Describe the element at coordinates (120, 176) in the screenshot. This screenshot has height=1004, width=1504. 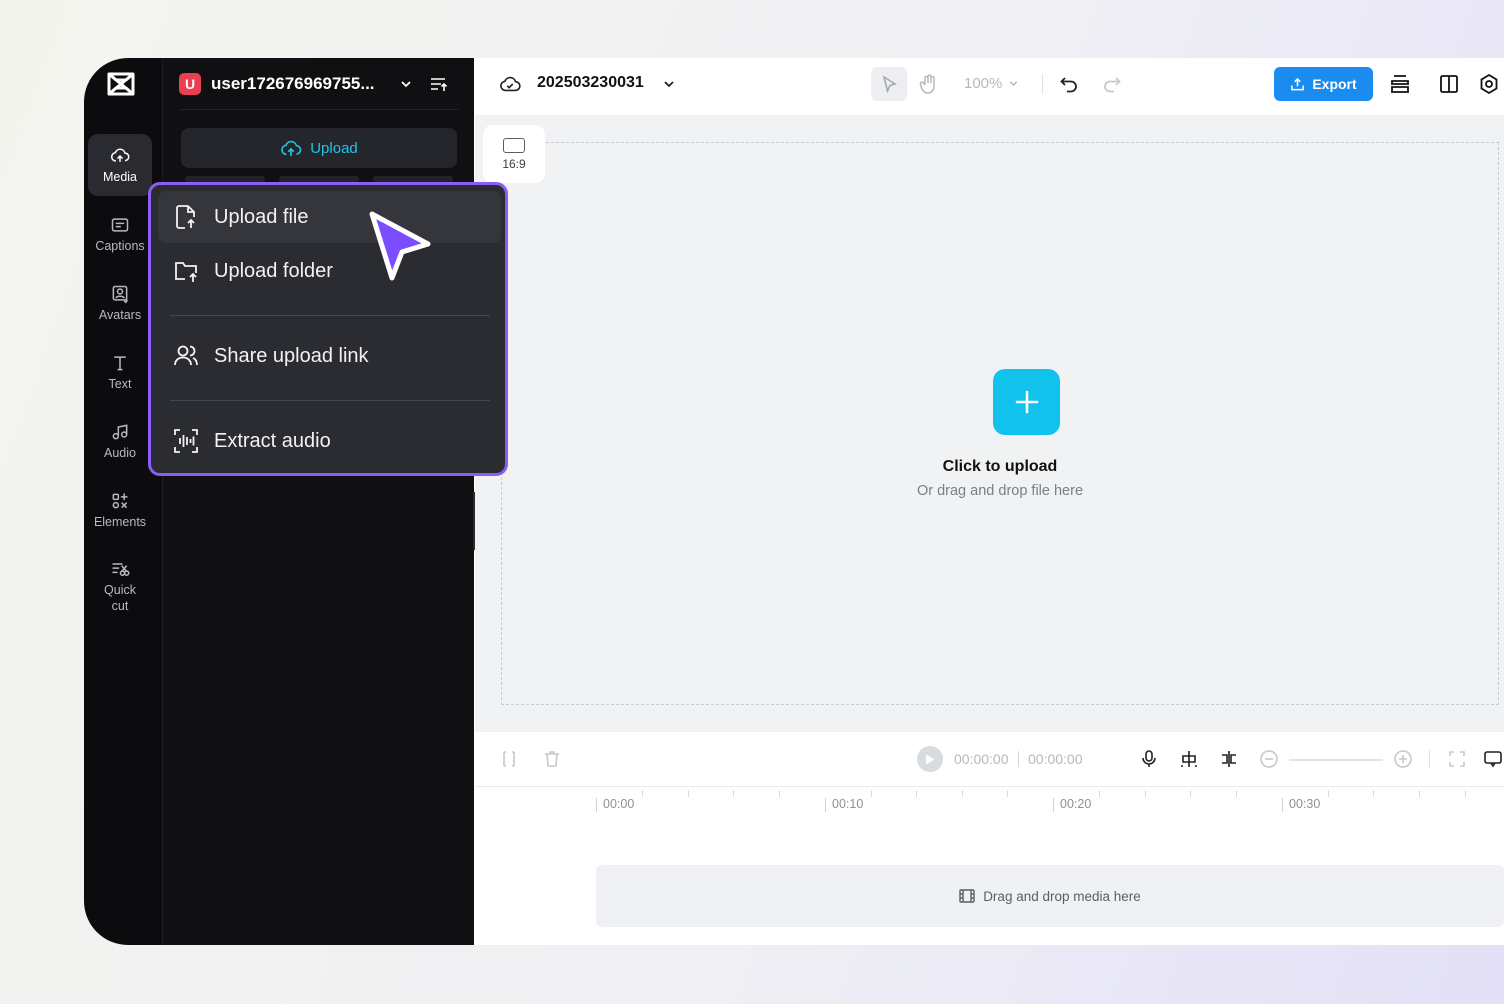
I see `rail-item-label: Media` at that location.